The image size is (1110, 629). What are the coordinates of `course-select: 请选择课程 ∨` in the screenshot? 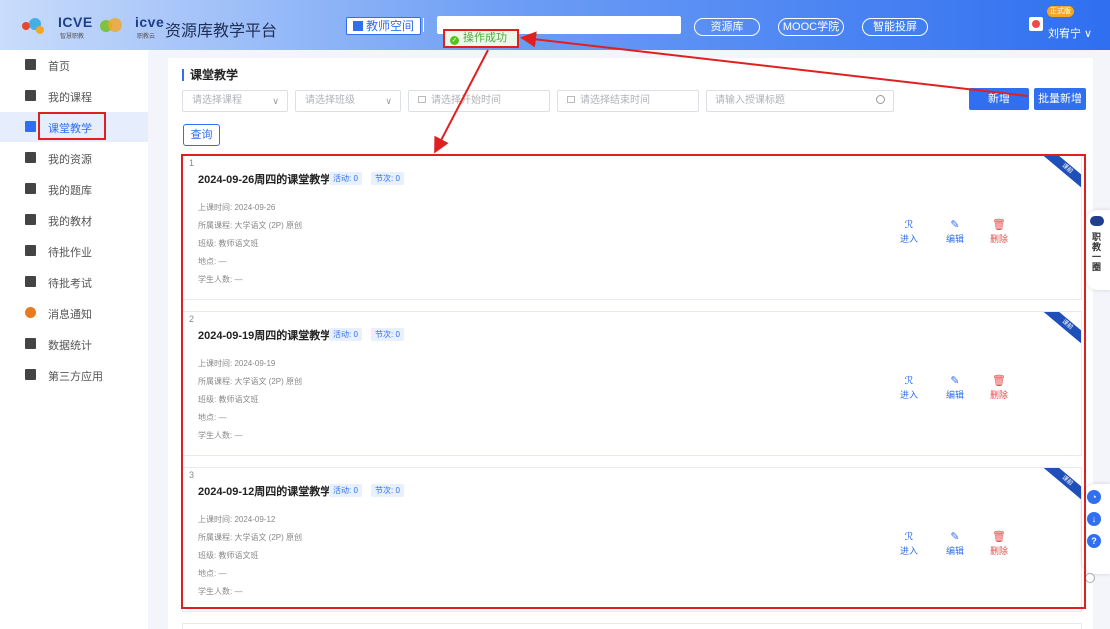 It's located at (235, 101).